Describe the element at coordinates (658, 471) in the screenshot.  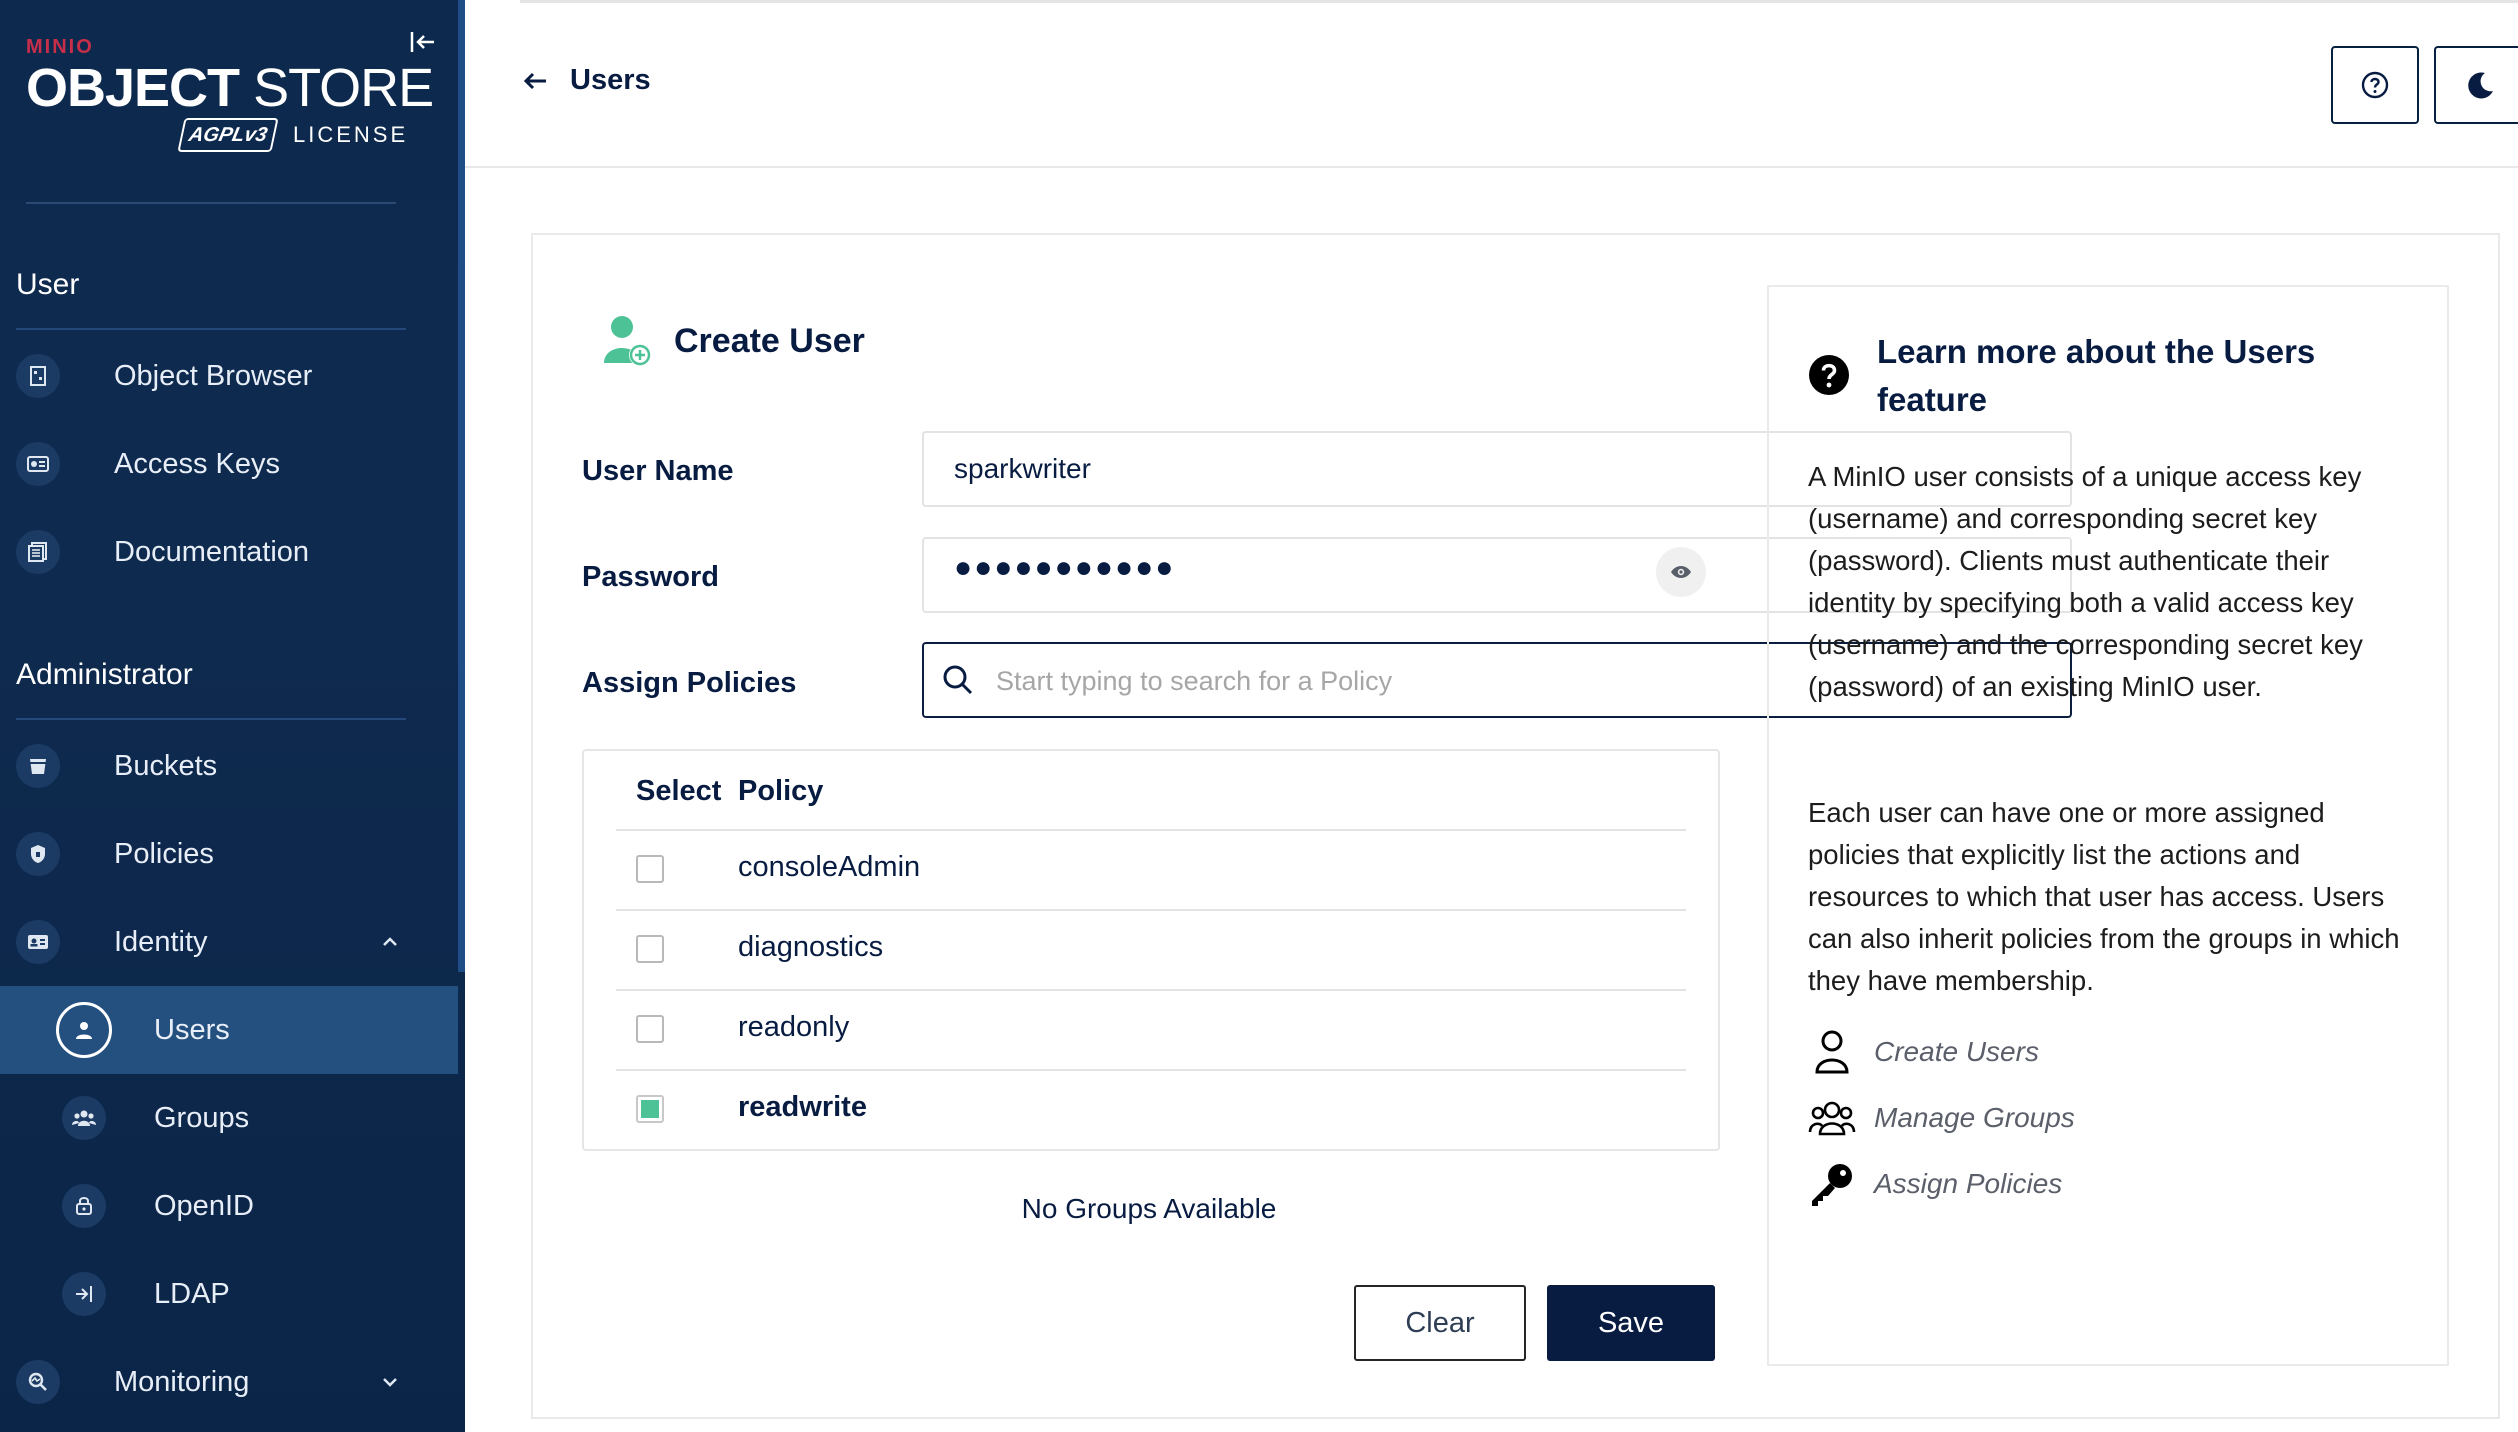
I see `username-label: User Name` at that location.